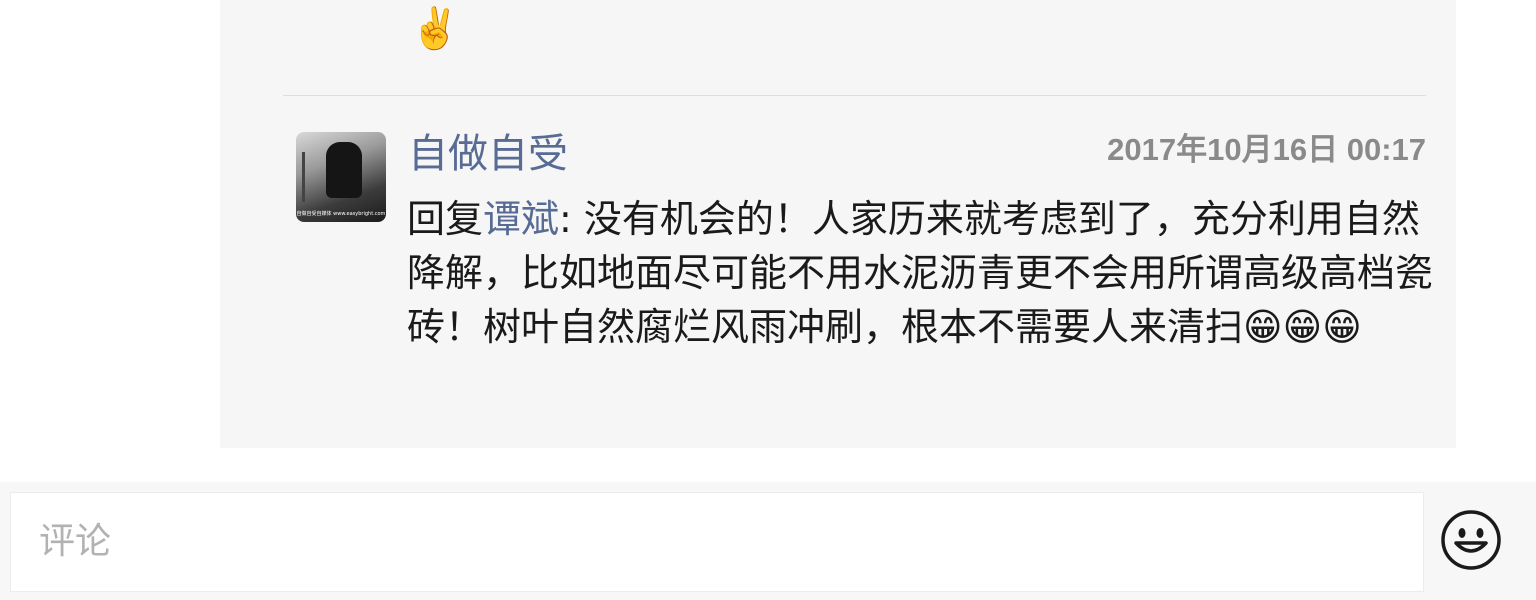 The width and height of the screenshot is (1536, 600). I want to click on avatar-photo-figure, so click(344, 170).